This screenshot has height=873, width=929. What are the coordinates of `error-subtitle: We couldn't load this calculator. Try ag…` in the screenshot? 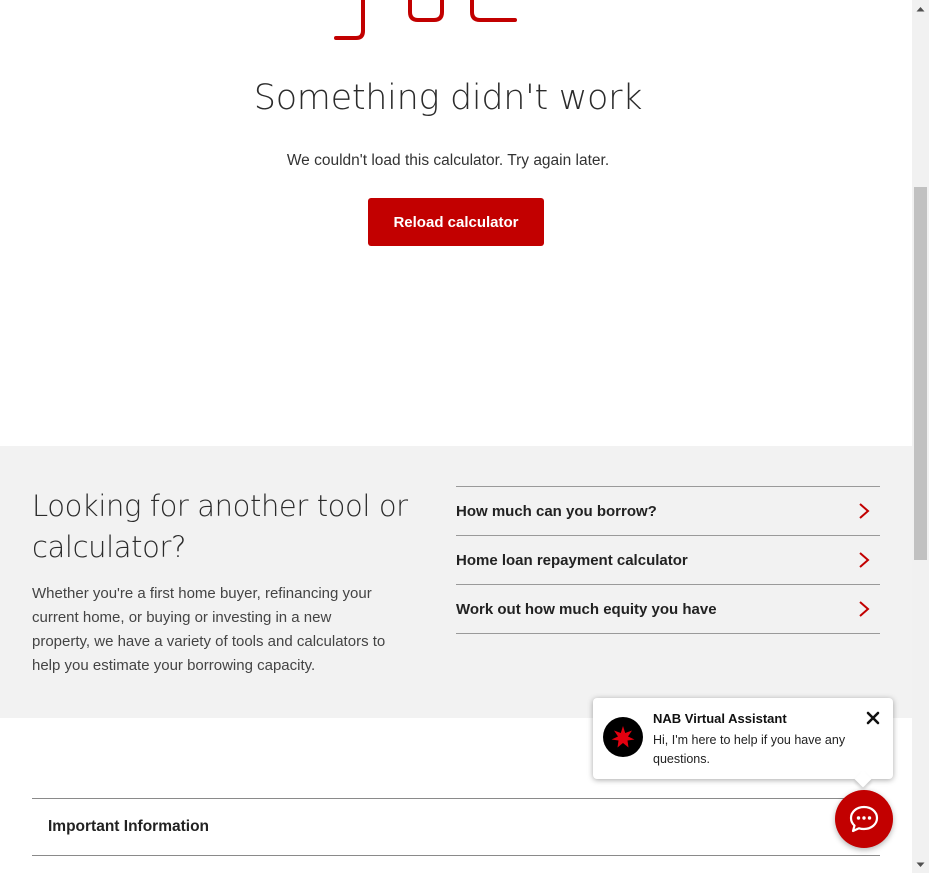 It's located at (448, 160).